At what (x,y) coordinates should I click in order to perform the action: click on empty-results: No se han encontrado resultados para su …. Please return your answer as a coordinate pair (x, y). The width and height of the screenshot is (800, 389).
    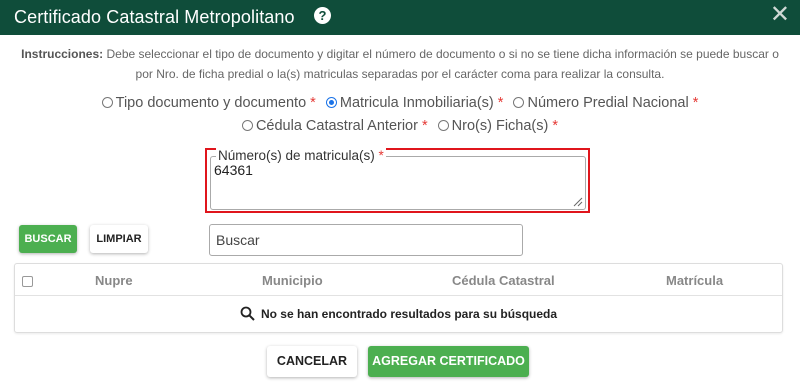
    Looking at the image, I should click on (398, 314).